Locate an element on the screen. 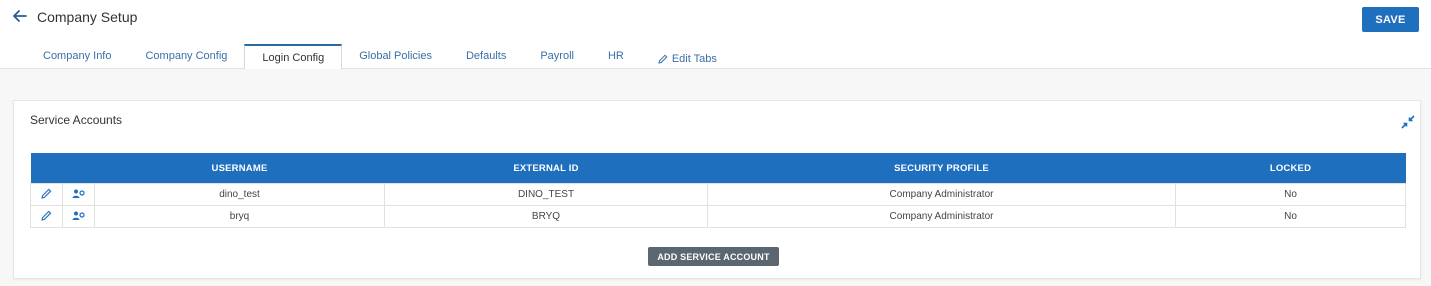  tab-defaults: Defaults is located at coordinates (486, 56).